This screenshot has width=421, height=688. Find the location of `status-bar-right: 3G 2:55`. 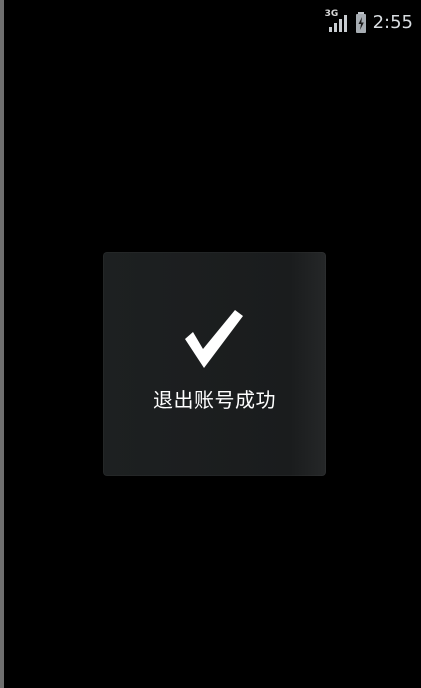

status-bar-right: 3G 2:55 is located at coordinates (368, 22).